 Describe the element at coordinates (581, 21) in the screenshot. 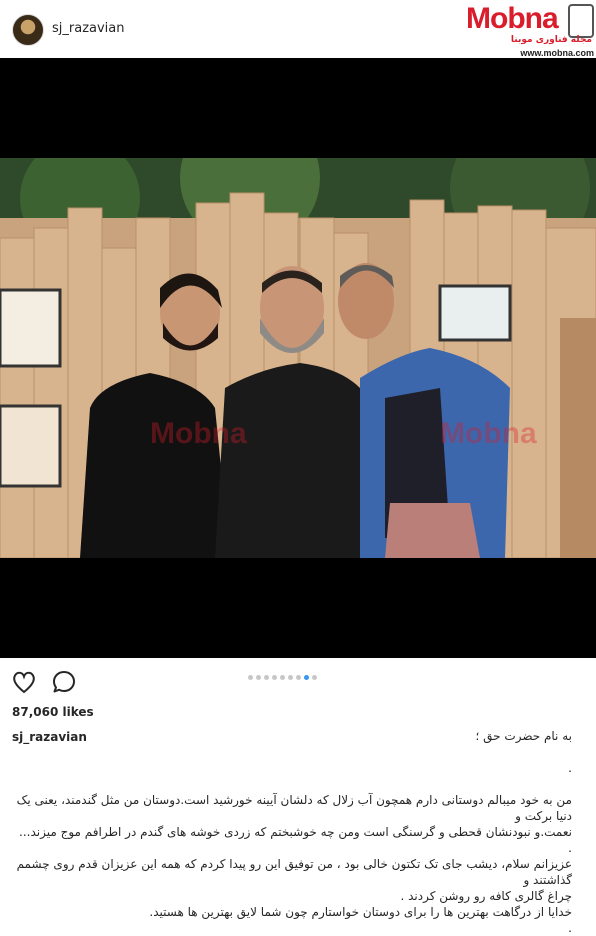

I see `phone-icon` at that location.